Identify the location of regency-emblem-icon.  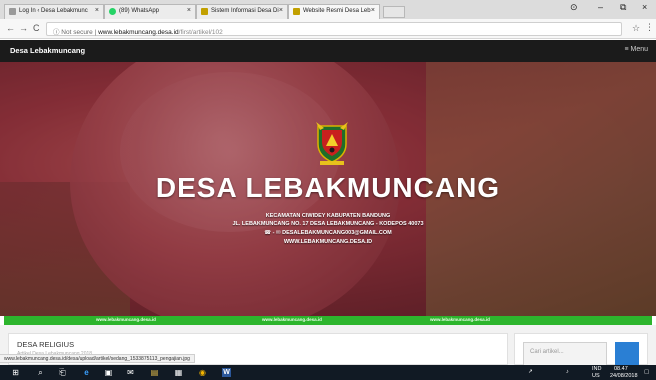
(332, 143).